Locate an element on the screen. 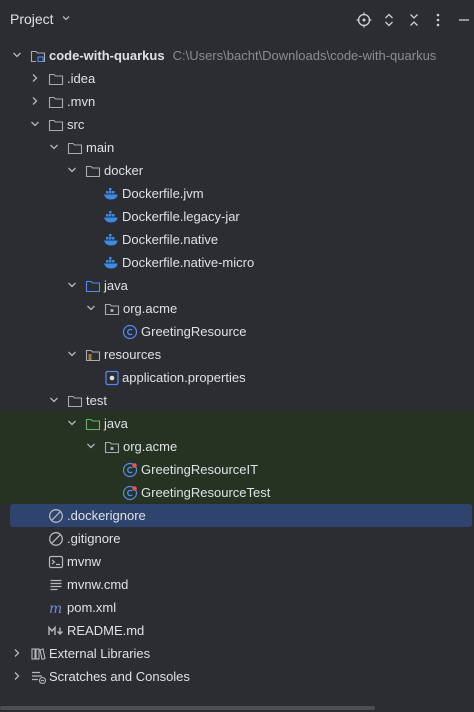 The height and width of the screenshot is (712, 474). tree-node-mvnw-cmd: mvnw.cmd is located at coordinates (237, 584).